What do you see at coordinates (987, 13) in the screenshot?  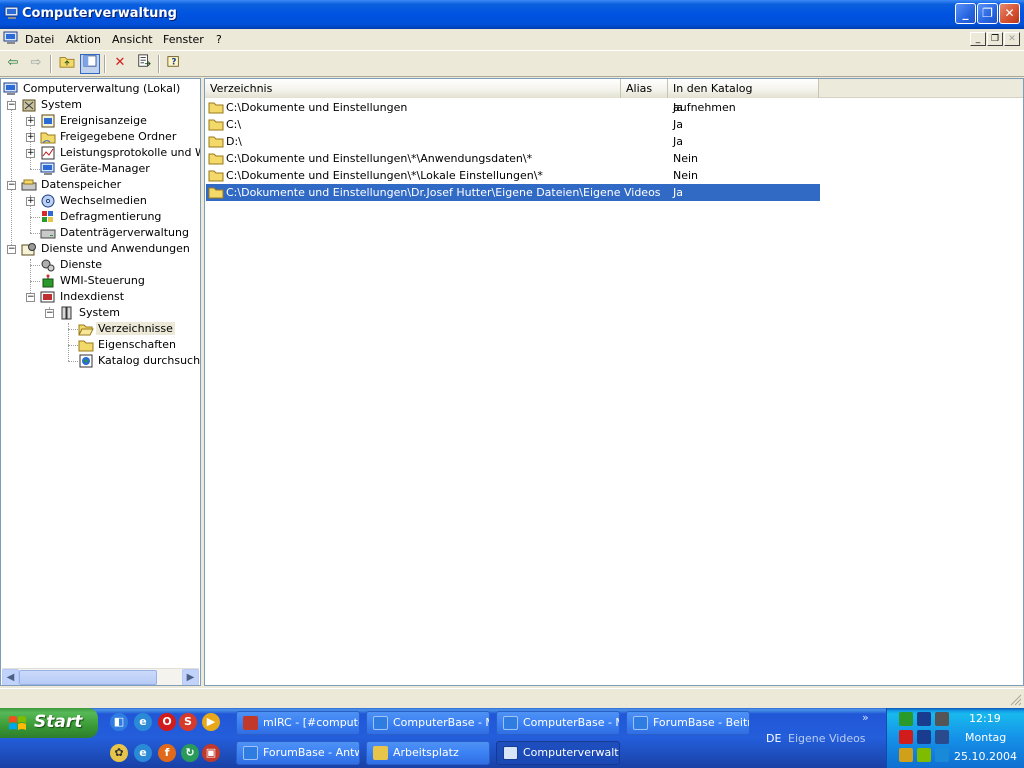 I see `restore-button: ❐` at bounding box center [987, 13].